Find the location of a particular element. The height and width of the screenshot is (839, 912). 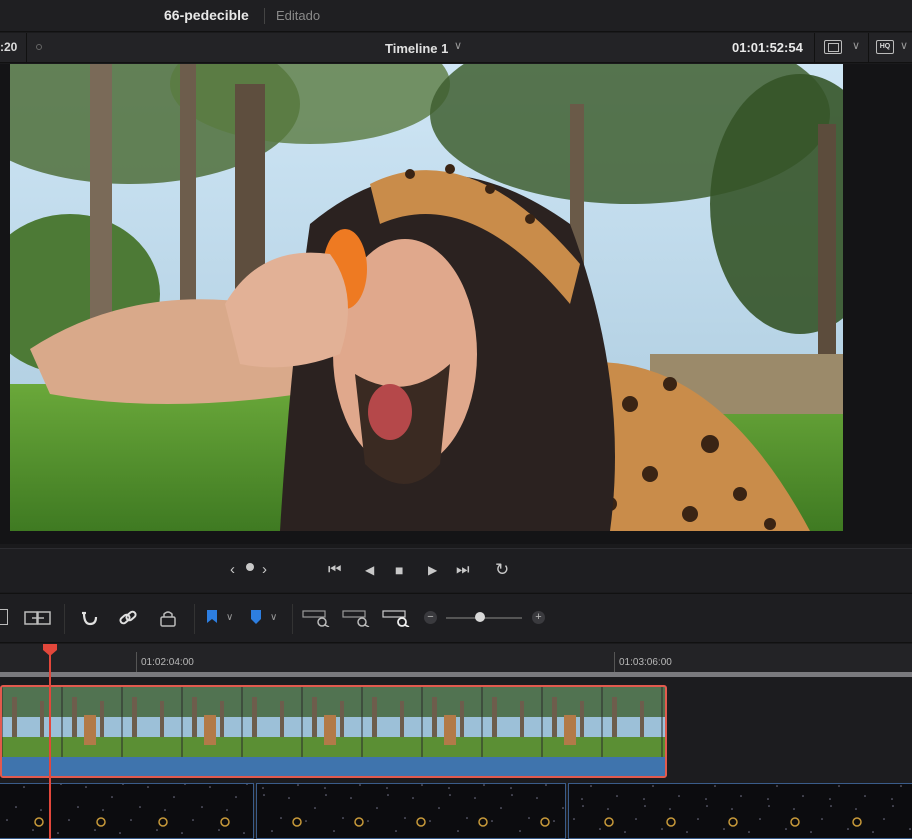

stop-button: ■ is located at coordinates (399, 570).